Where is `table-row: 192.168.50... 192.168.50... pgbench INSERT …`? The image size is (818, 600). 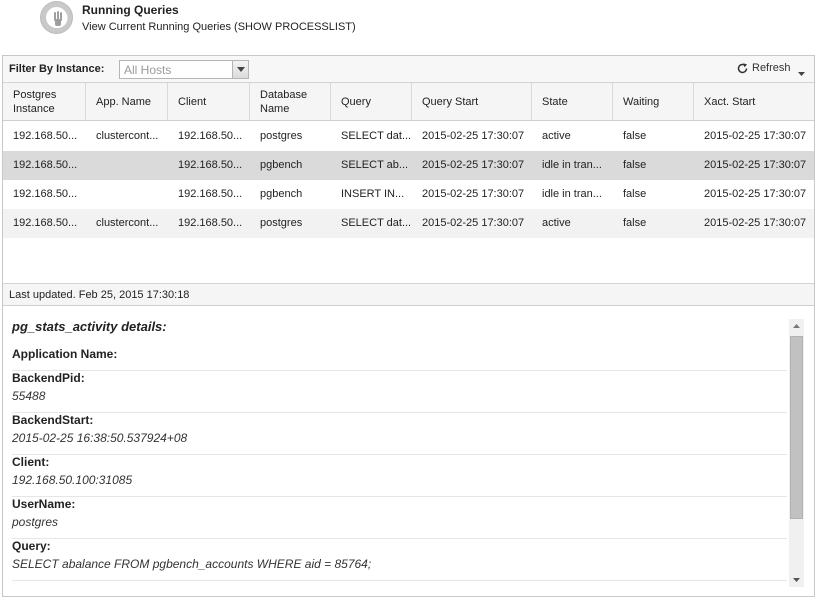
table-row: 192.168.50... 192.168.50... pgbench INSERT … is located at coordinates (408, 194).